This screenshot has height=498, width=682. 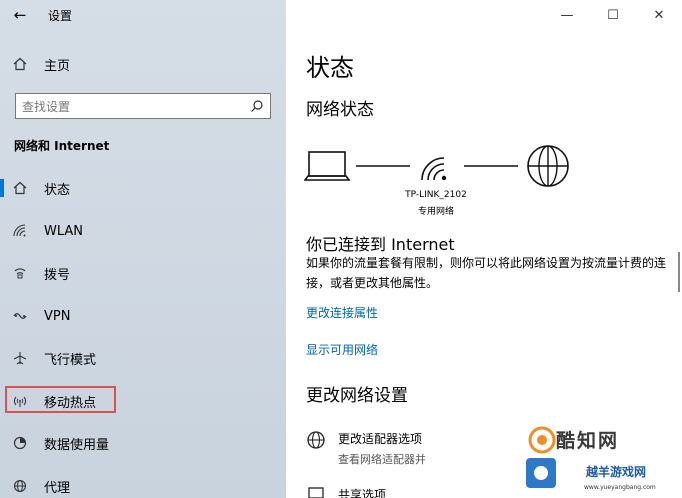 I want to click on highlight-box, so click(x=60, y=399).